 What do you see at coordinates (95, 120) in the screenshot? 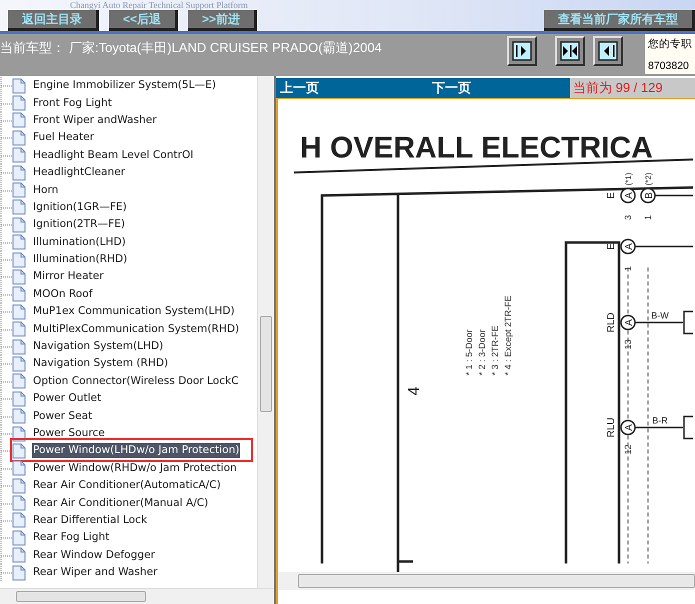
I see `tree-item: Front Wiper andWasher` at bounding box center [95, 120].